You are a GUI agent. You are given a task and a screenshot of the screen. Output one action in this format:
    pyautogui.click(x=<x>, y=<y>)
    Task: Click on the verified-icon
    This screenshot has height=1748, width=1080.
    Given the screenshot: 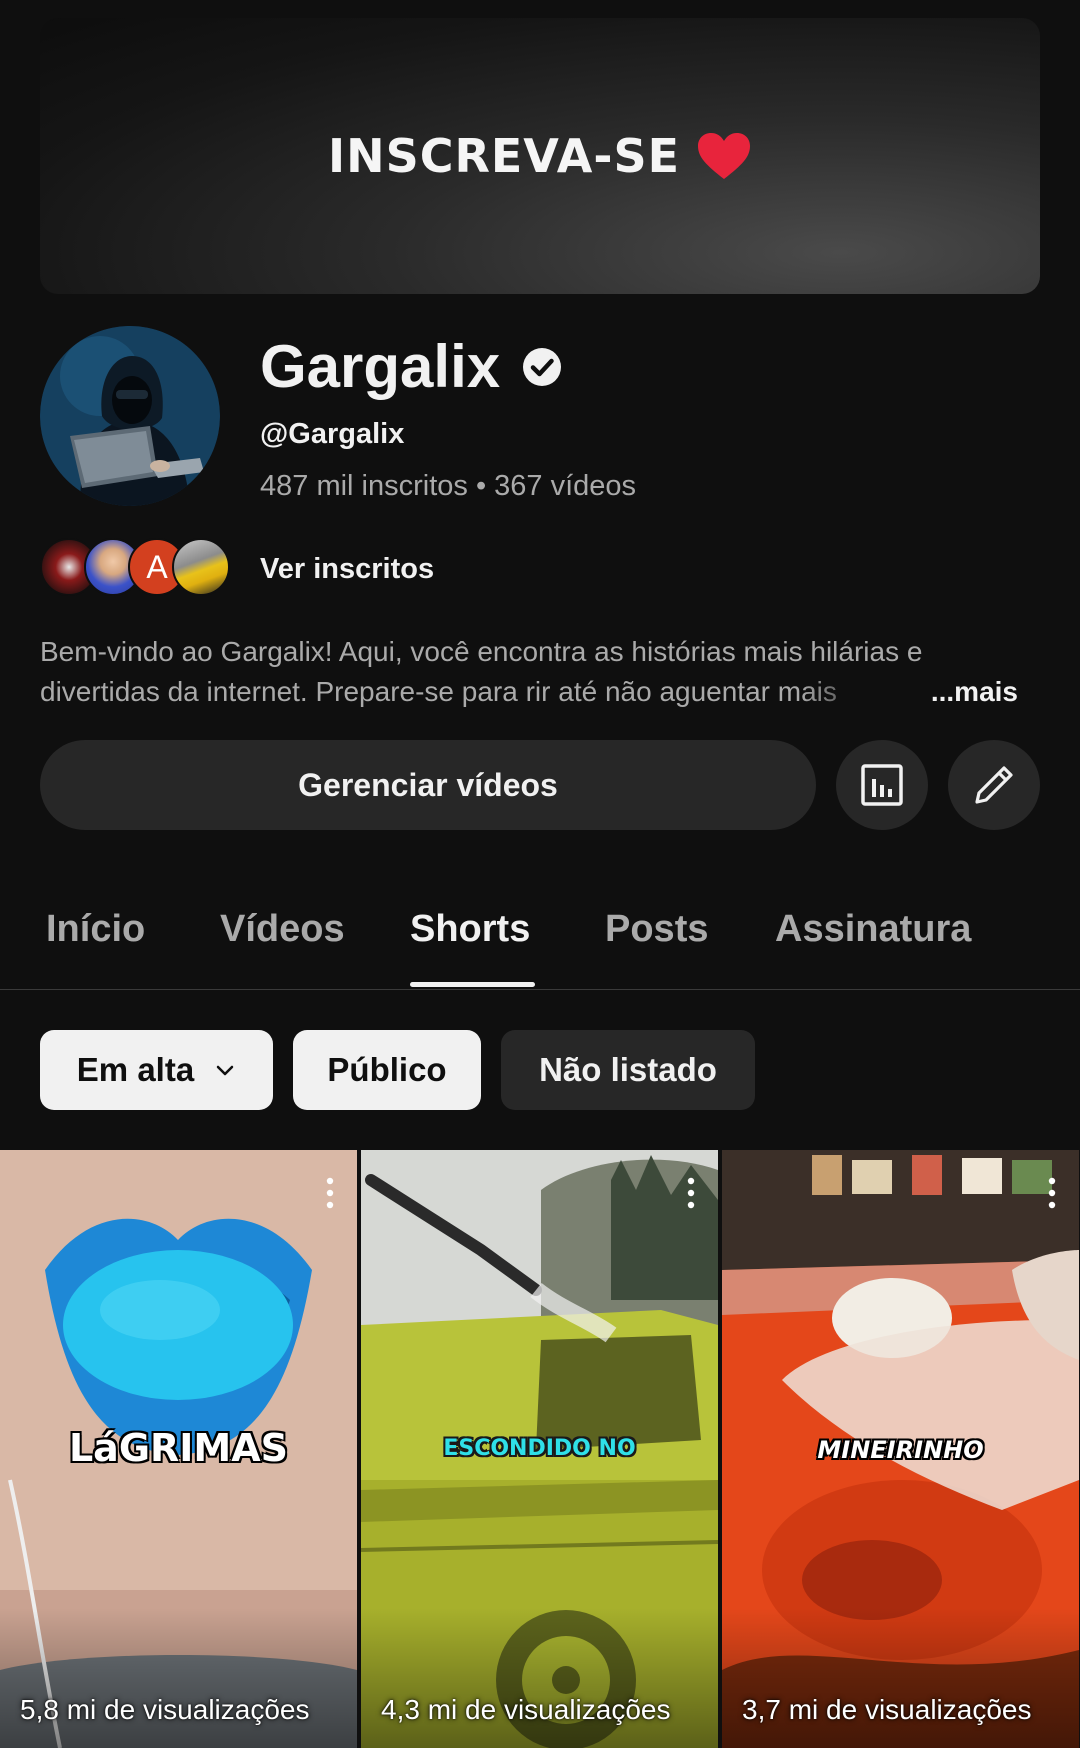 What is the action you would take?
    pyautogui.click(x=542, y=366)
    